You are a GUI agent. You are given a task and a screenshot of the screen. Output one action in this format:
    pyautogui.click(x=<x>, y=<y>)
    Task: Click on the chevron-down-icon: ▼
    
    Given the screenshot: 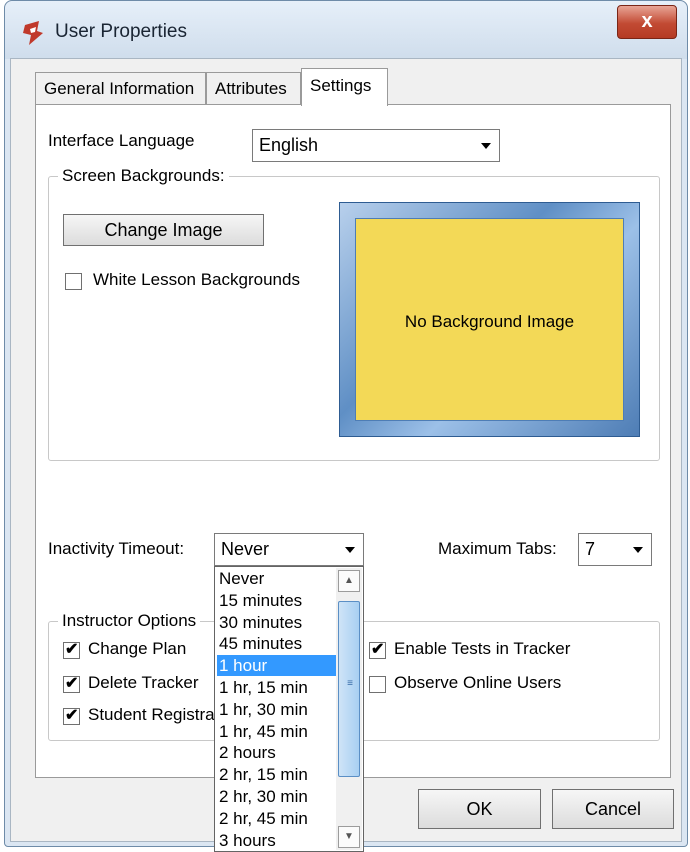 What is the action you would take?
    pyautogui.click(x=349, y=836)
    